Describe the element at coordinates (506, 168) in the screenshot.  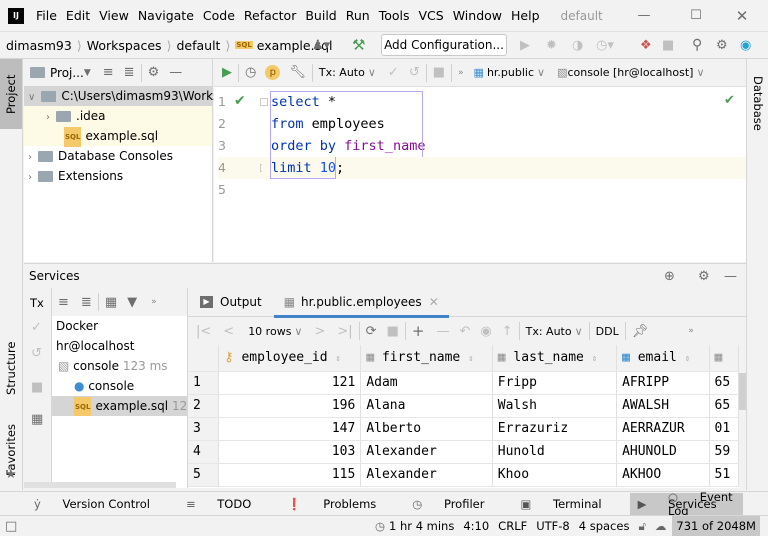
I see `code-line: limit 10;` at that location.